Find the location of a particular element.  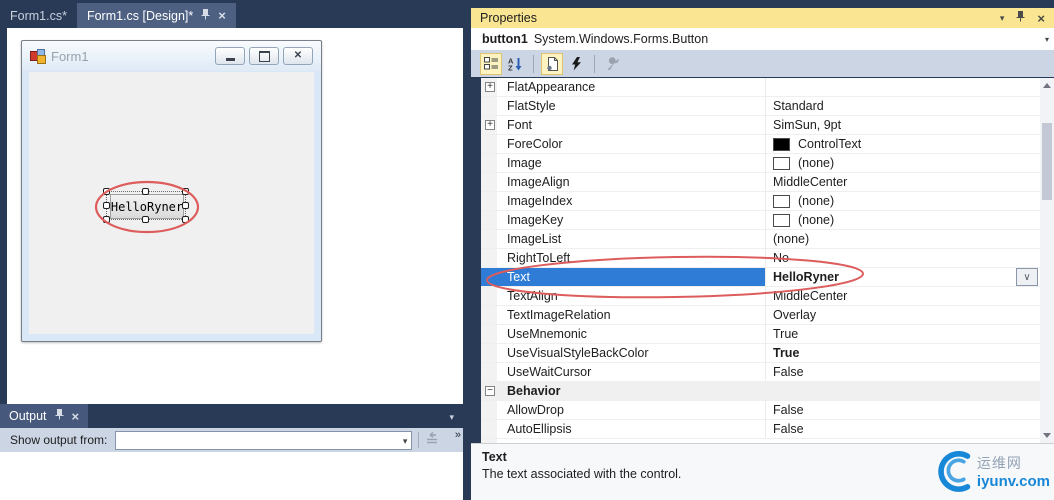

tab-form1-cs-design: Form1.cs [Design]* × is located at coordinates (156, 15).